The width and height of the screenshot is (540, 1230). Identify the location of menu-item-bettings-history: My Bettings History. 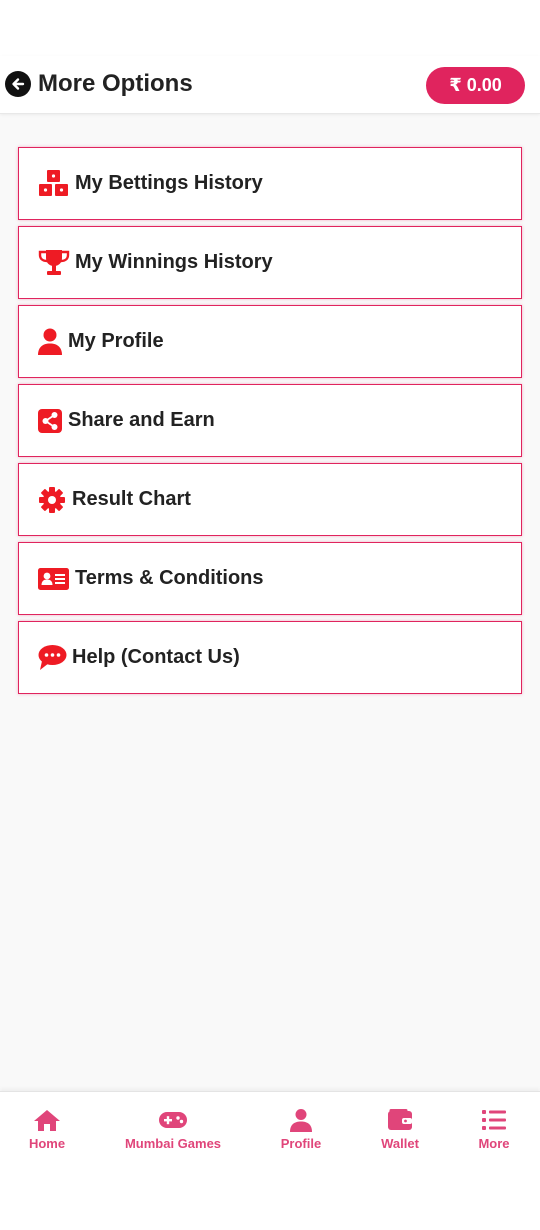
(270, 183).